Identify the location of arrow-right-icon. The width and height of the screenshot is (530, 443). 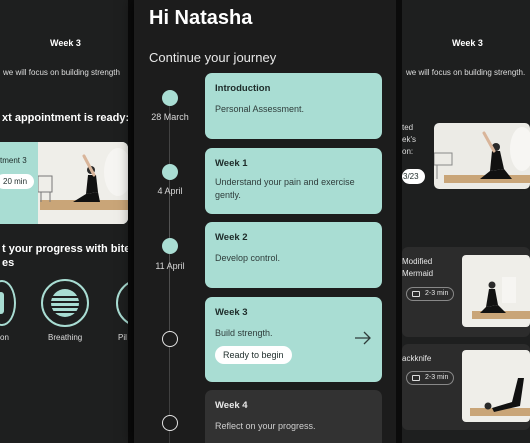
(363, 338).